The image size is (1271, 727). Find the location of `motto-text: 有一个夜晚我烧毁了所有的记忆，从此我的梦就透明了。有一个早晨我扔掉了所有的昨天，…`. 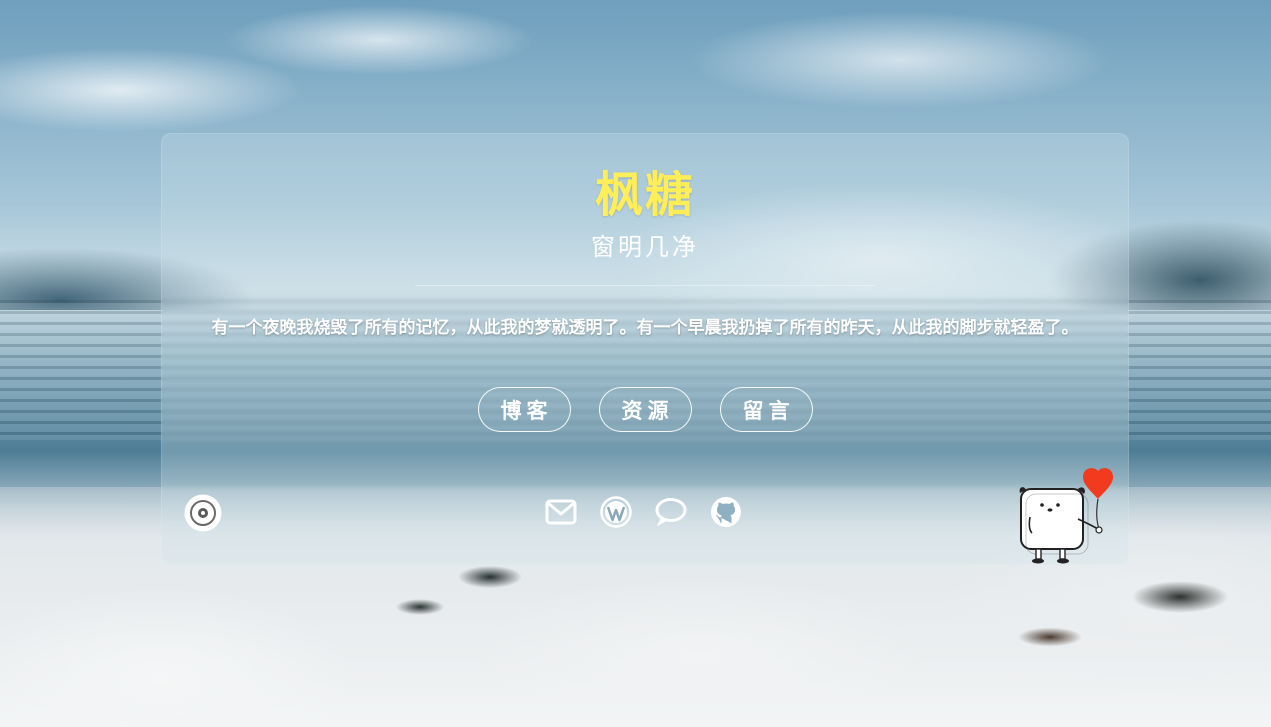

motto-text: 有一个夜晚我烧毁了所有的记忆，从此我的梦就透明了。有一个早晨我扔掉了所有的昨天，… is located at coordinates (645, 328).